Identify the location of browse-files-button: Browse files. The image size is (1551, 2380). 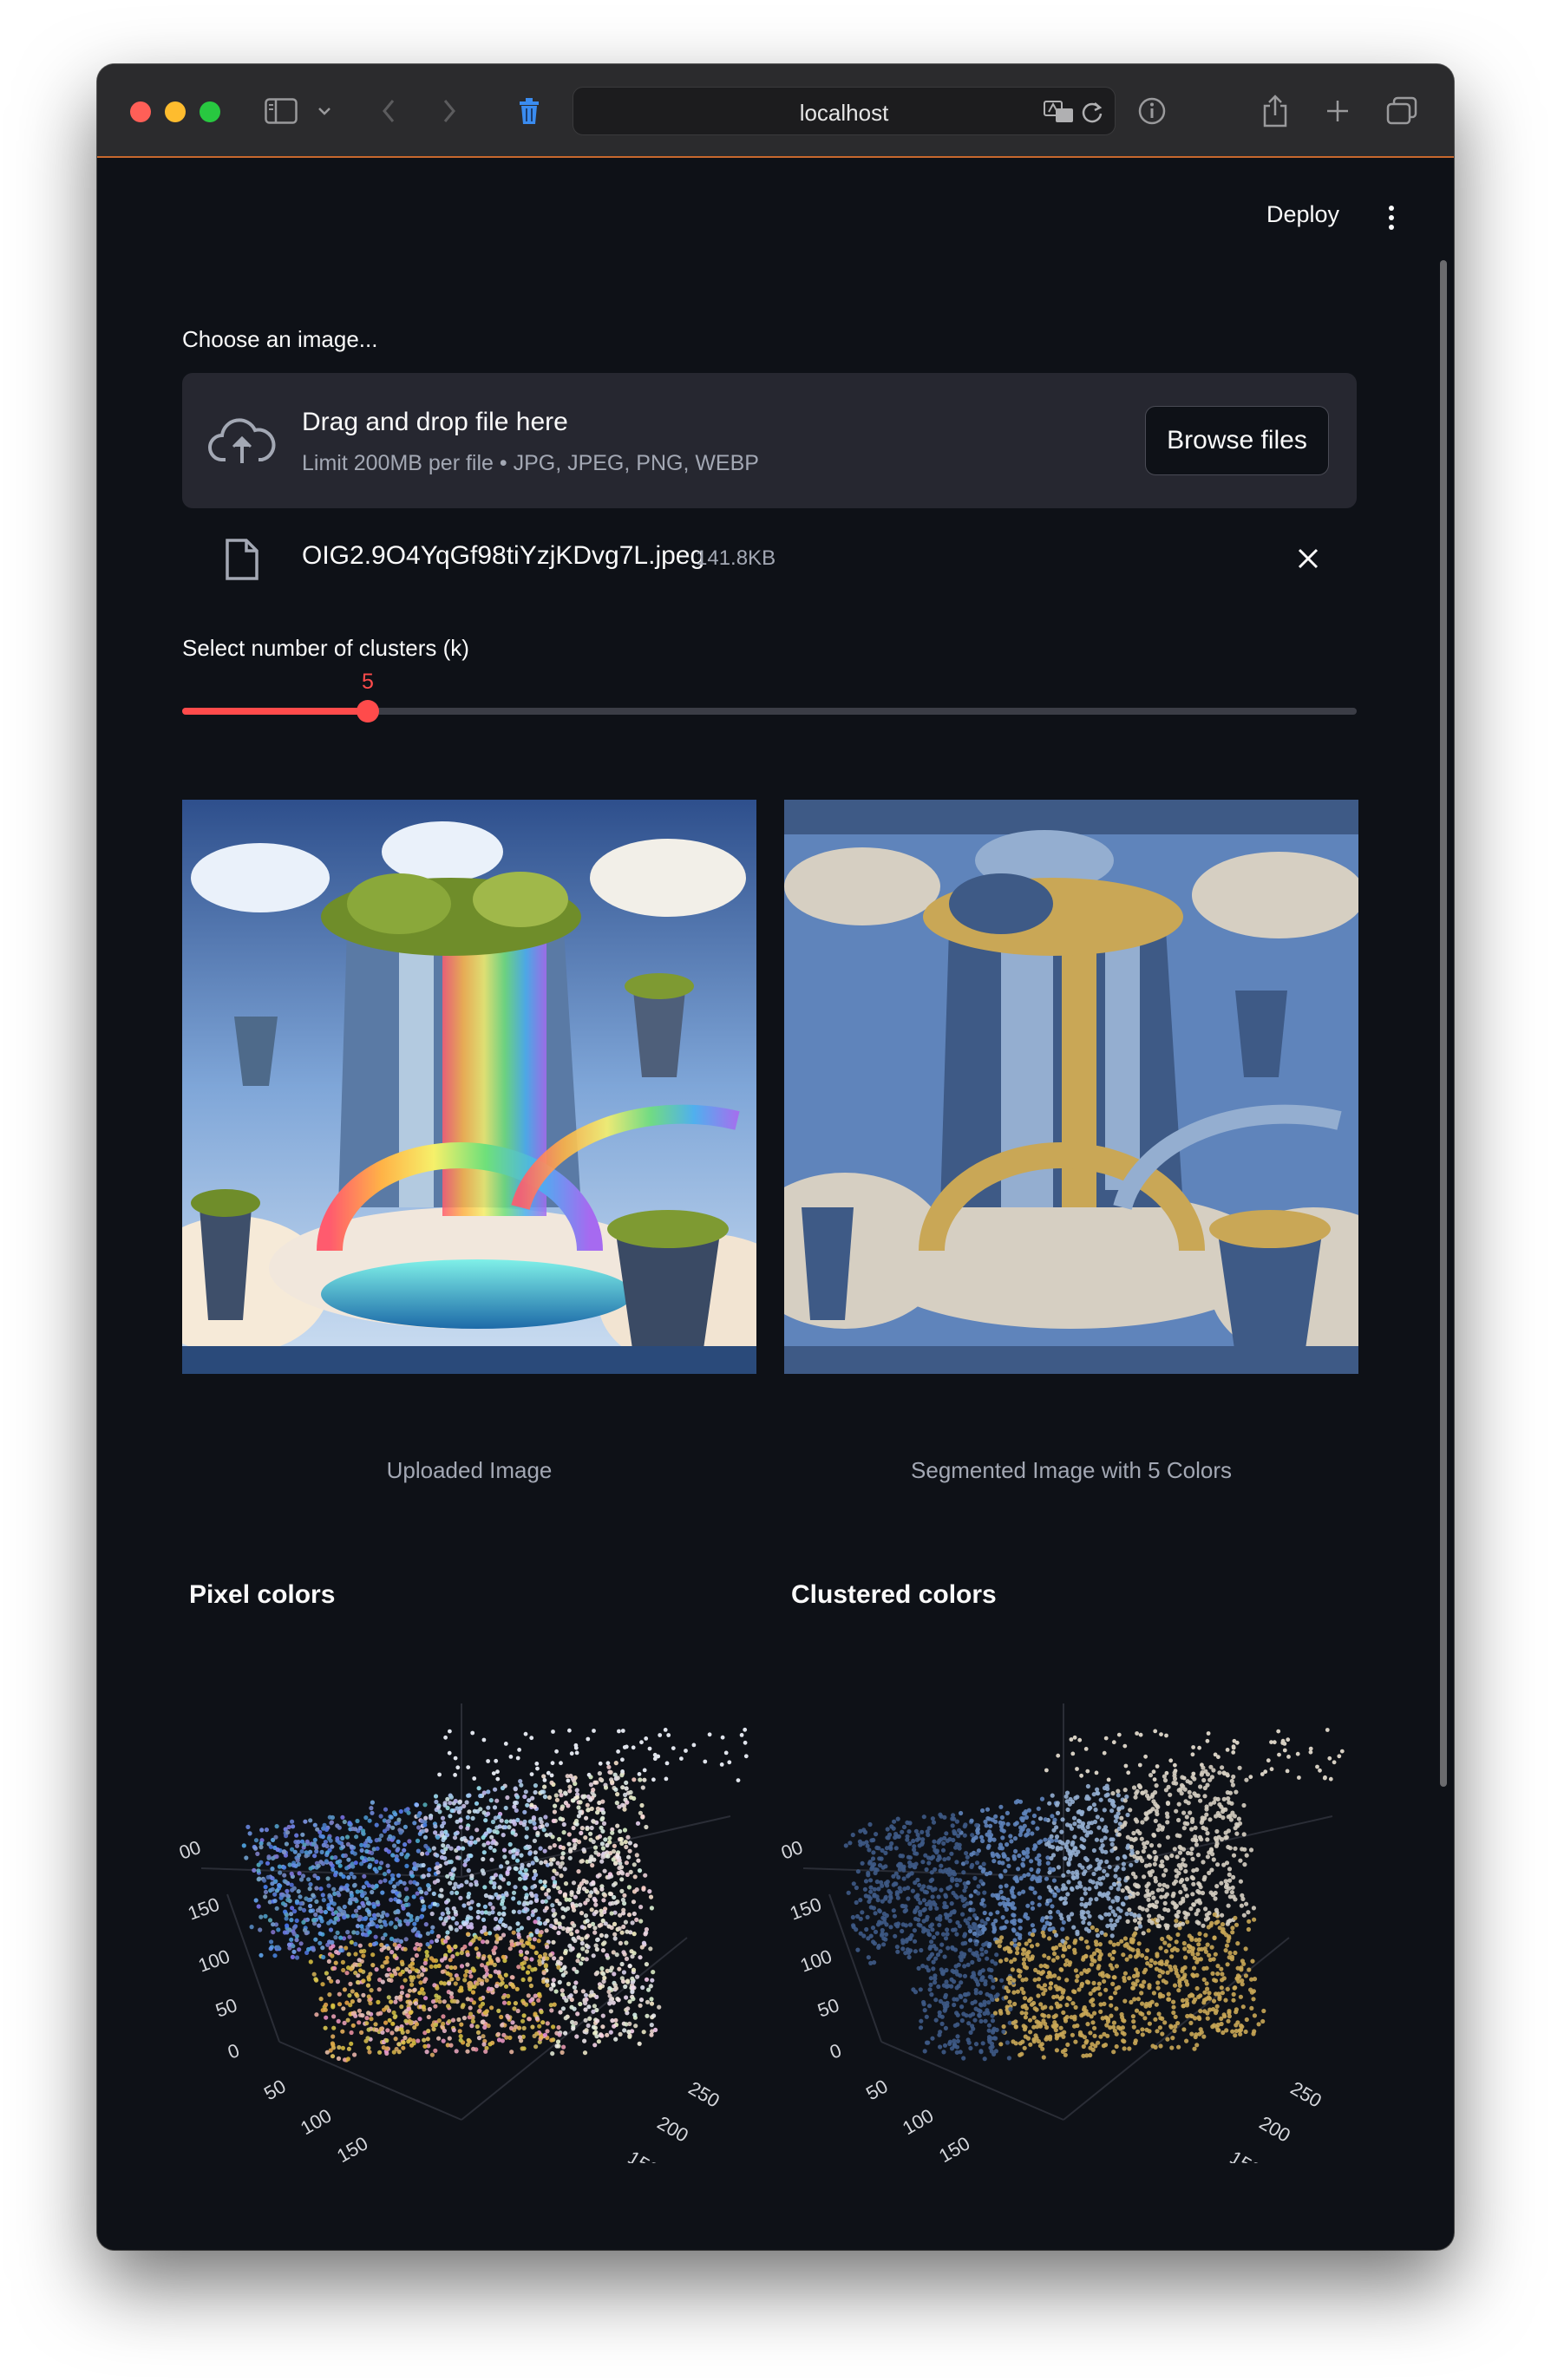
(1237, 440).